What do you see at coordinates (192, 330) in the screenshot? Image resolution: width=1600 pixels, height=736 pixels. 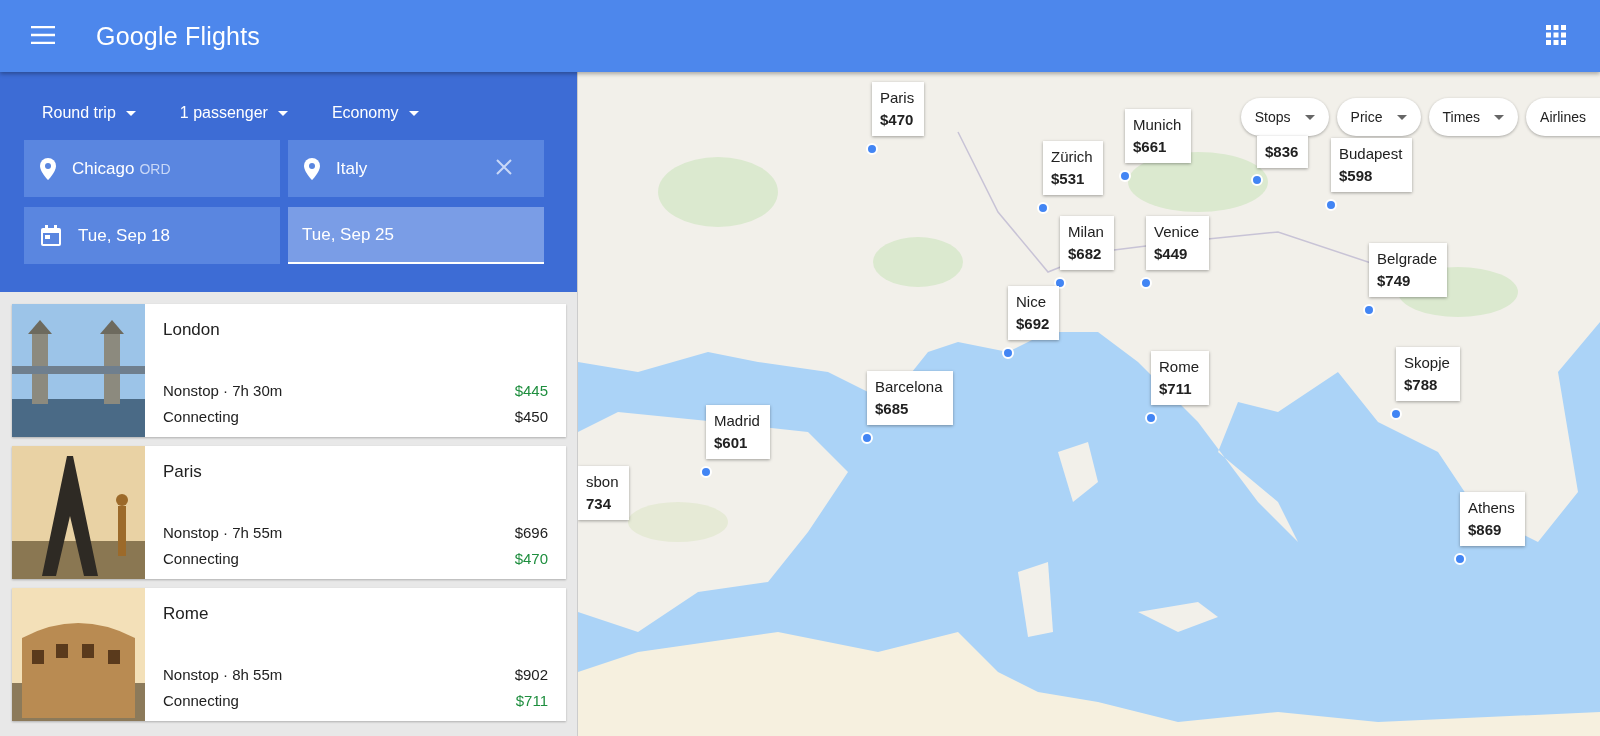 I see `city-name: London` at bounding box center [192, 330].